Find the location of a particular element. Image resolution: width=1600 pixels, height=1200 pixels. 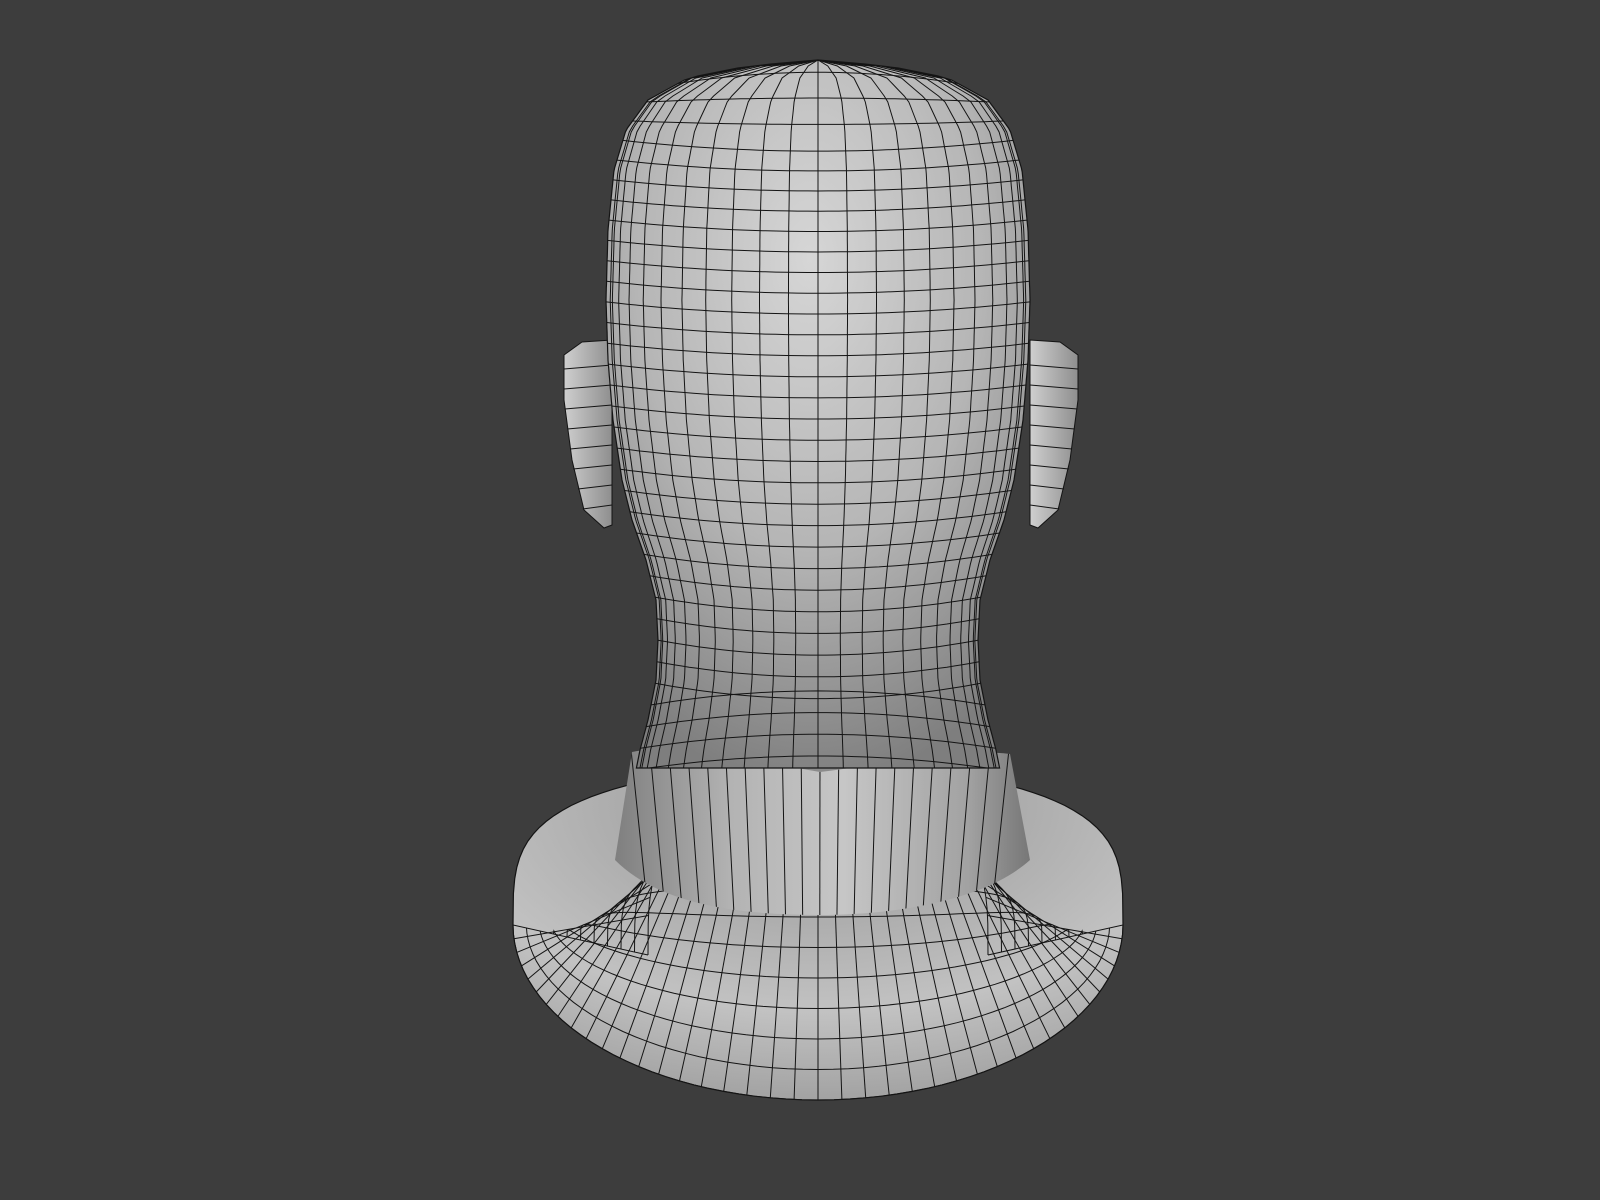

left-ear-mesh is located at coordinates (588, 434).